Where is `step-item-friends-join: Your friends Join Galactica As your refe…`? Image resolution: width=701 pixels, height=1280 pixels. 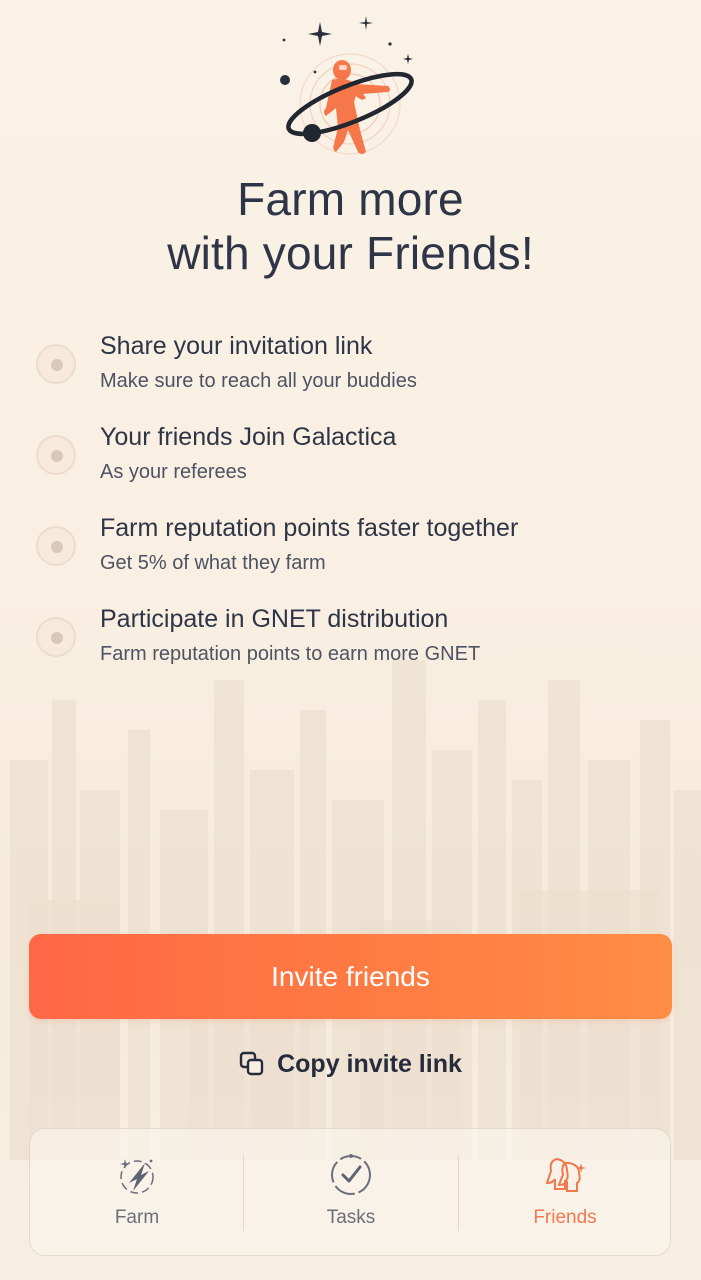
step-item-friends-join: Your friends Join Galactica As your refe… is located at coordinates (350, 453).